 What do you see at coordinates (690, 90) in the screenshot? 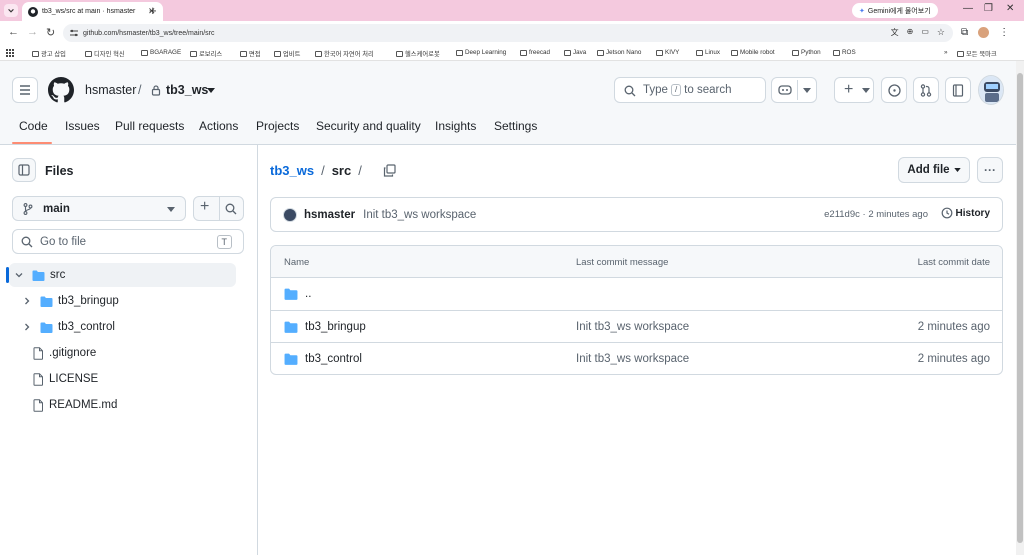
I see `search-input: Type / to search` at bounding box center [690, 90].